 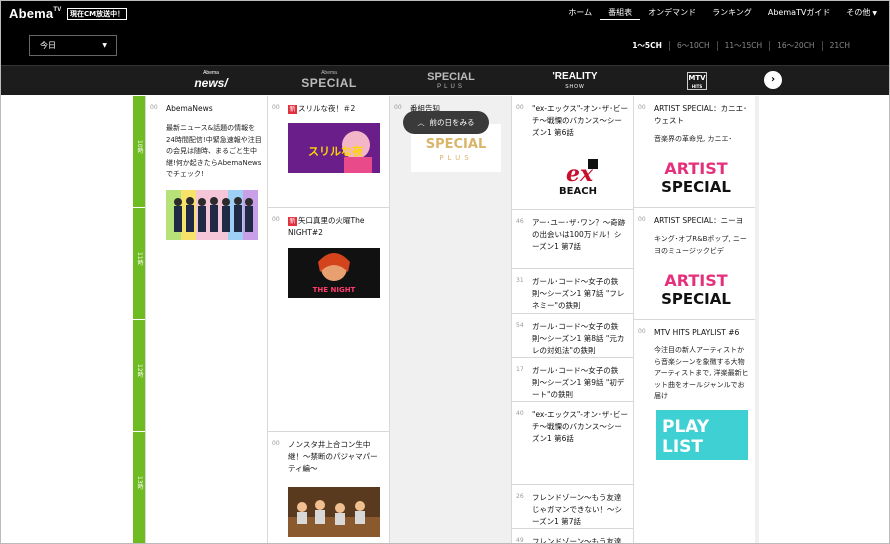 I want to click on hour-label: 12時, so click(x=139, y=371).